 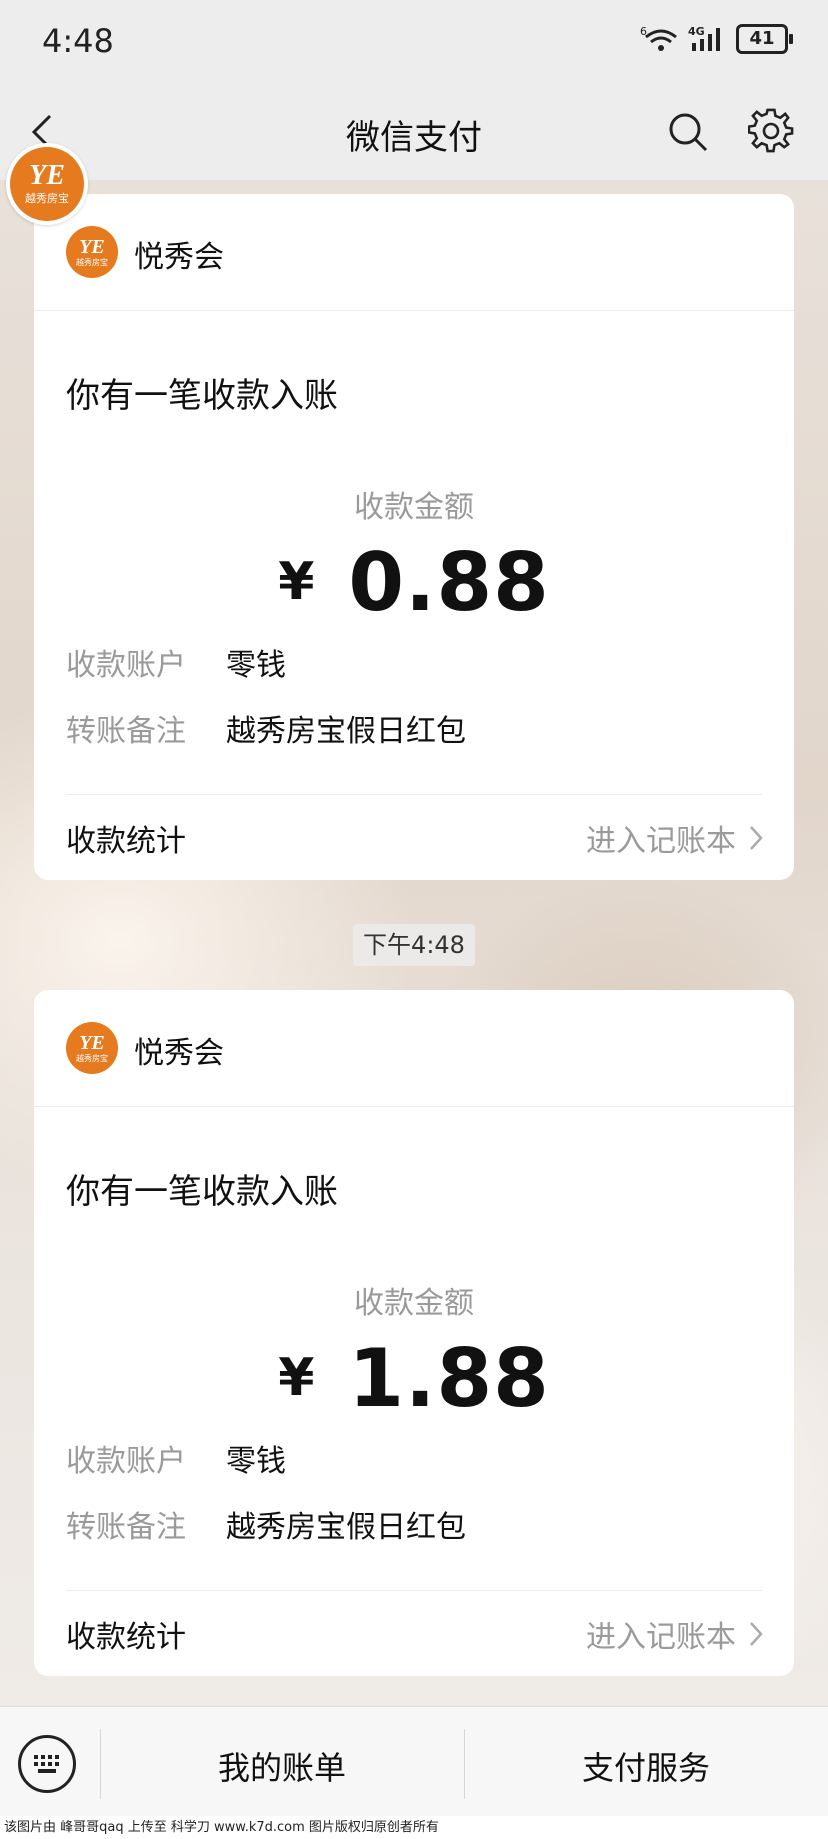 I want to click on battery-icon: 41, so click(x=764, y=39).